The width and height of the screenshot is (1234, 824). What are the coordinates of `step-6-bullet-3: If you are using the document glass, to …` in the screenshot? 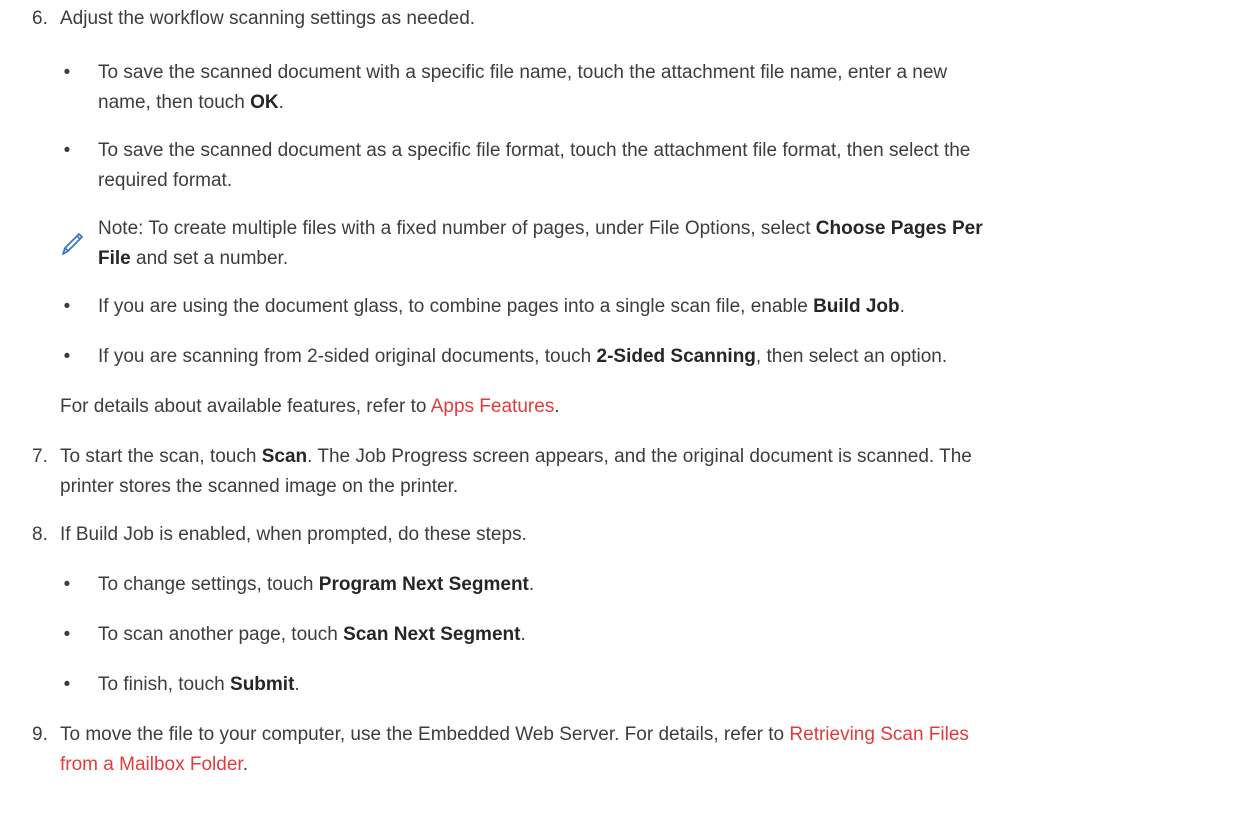 It's located at (501, 306).